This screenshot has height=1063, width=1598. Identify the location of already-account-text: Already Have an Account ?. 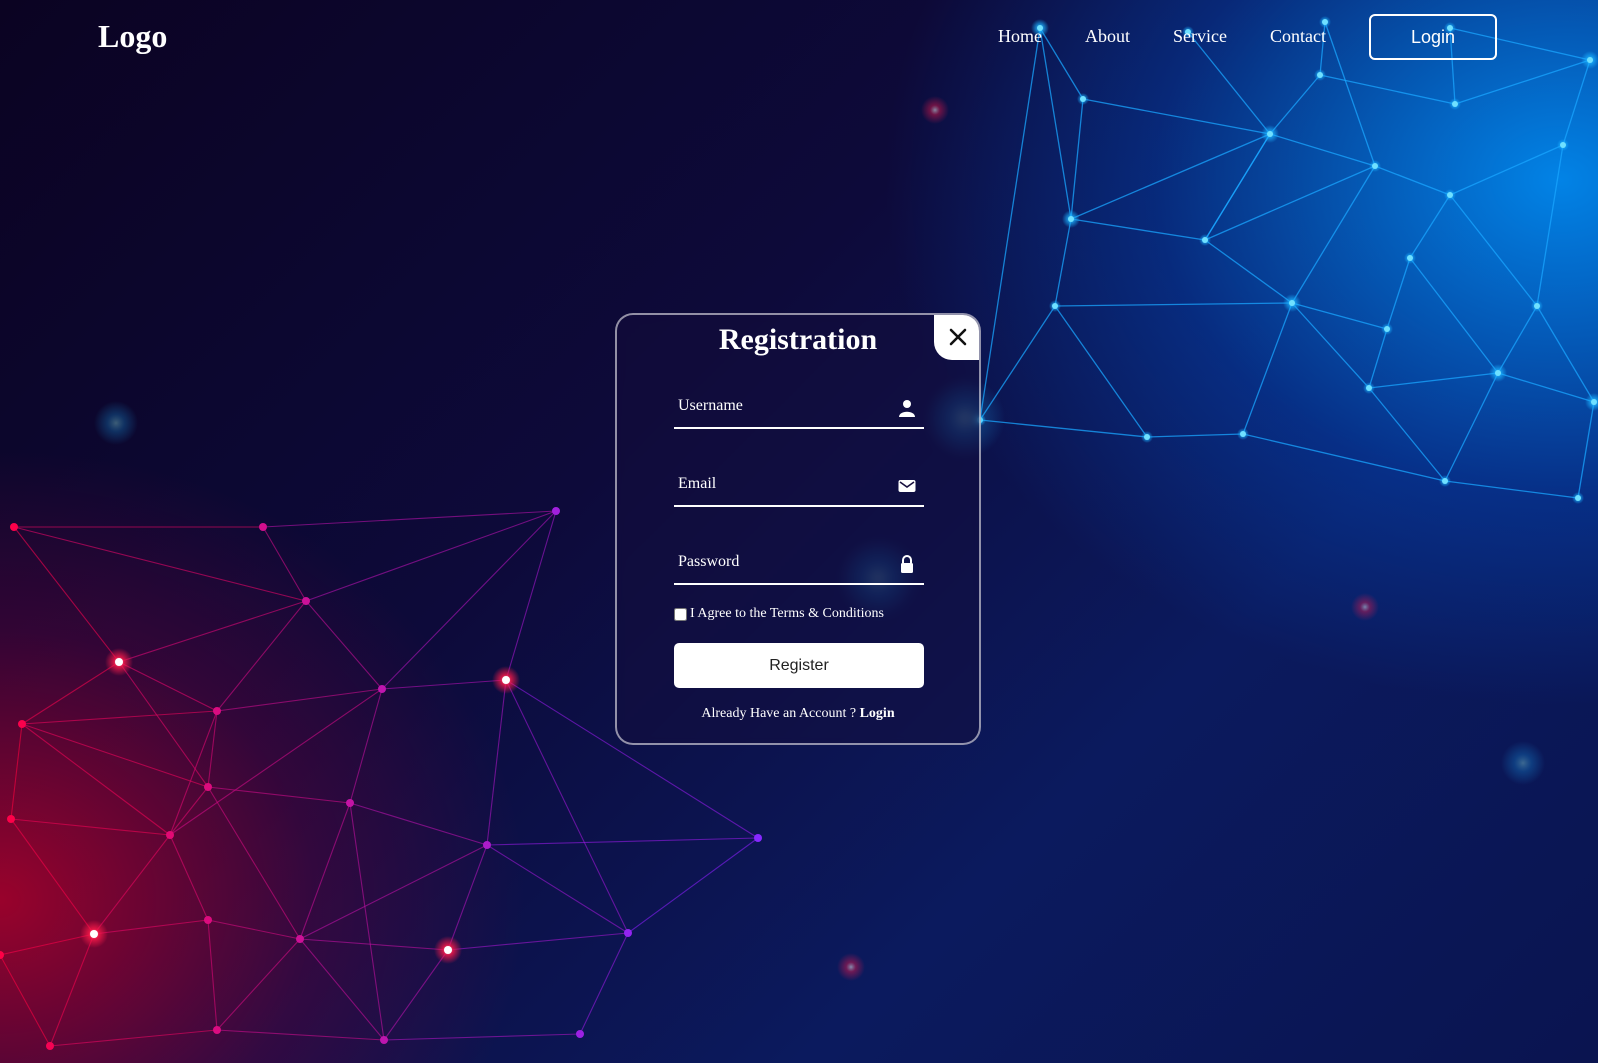
(779, 713).